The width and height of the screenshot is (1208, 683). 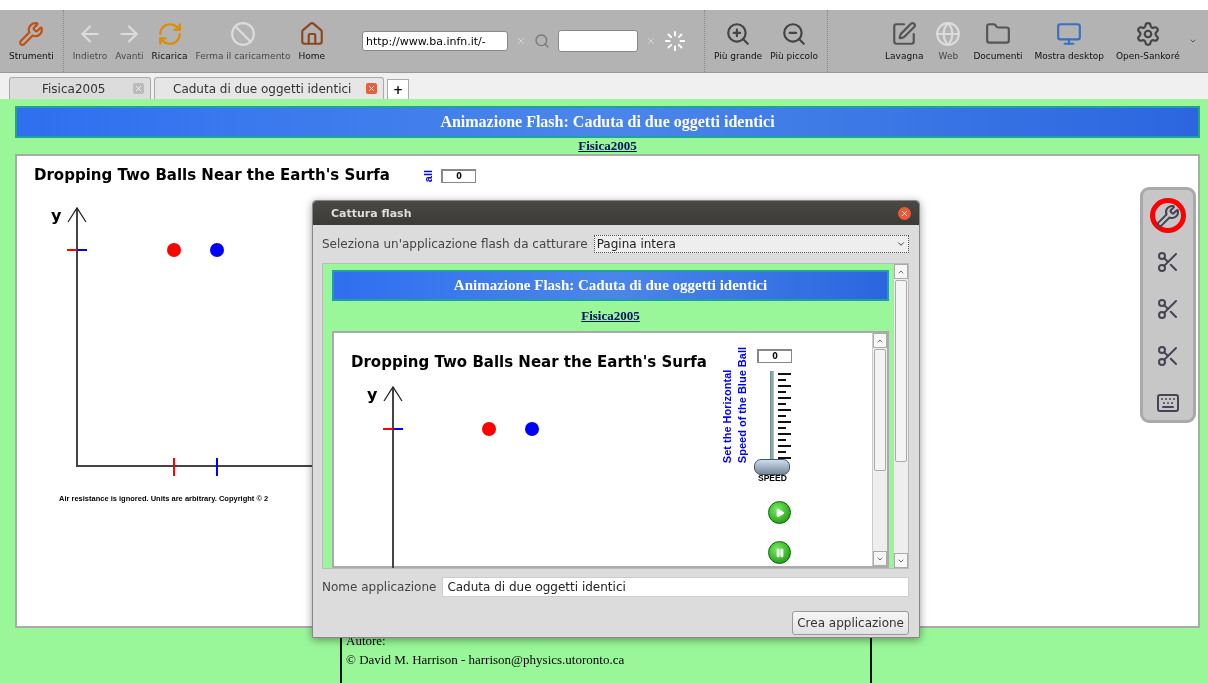 What do you see at coordinates (366, 641) in the screenshot?
I see `author-label: Autore:` at bounding box center [366, 641].